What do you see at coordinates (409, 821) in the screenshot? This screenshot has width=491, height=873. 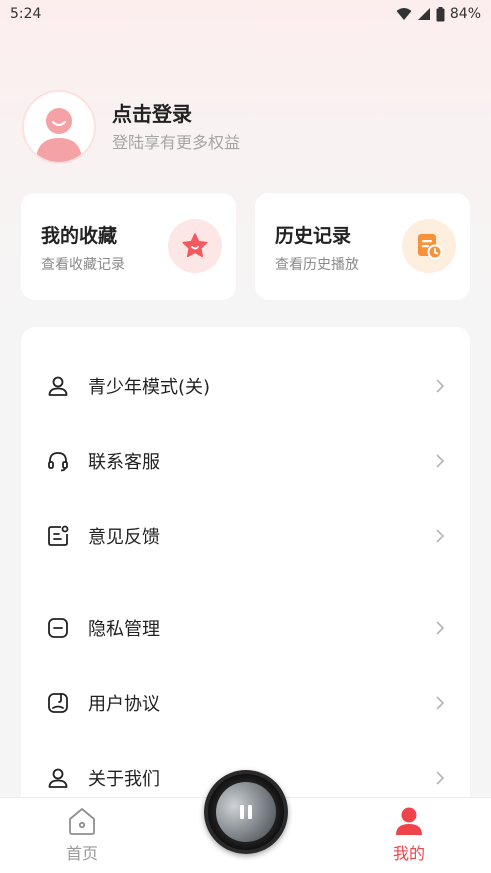 I see `user-filled-icon` at bounding box center [409, 821].